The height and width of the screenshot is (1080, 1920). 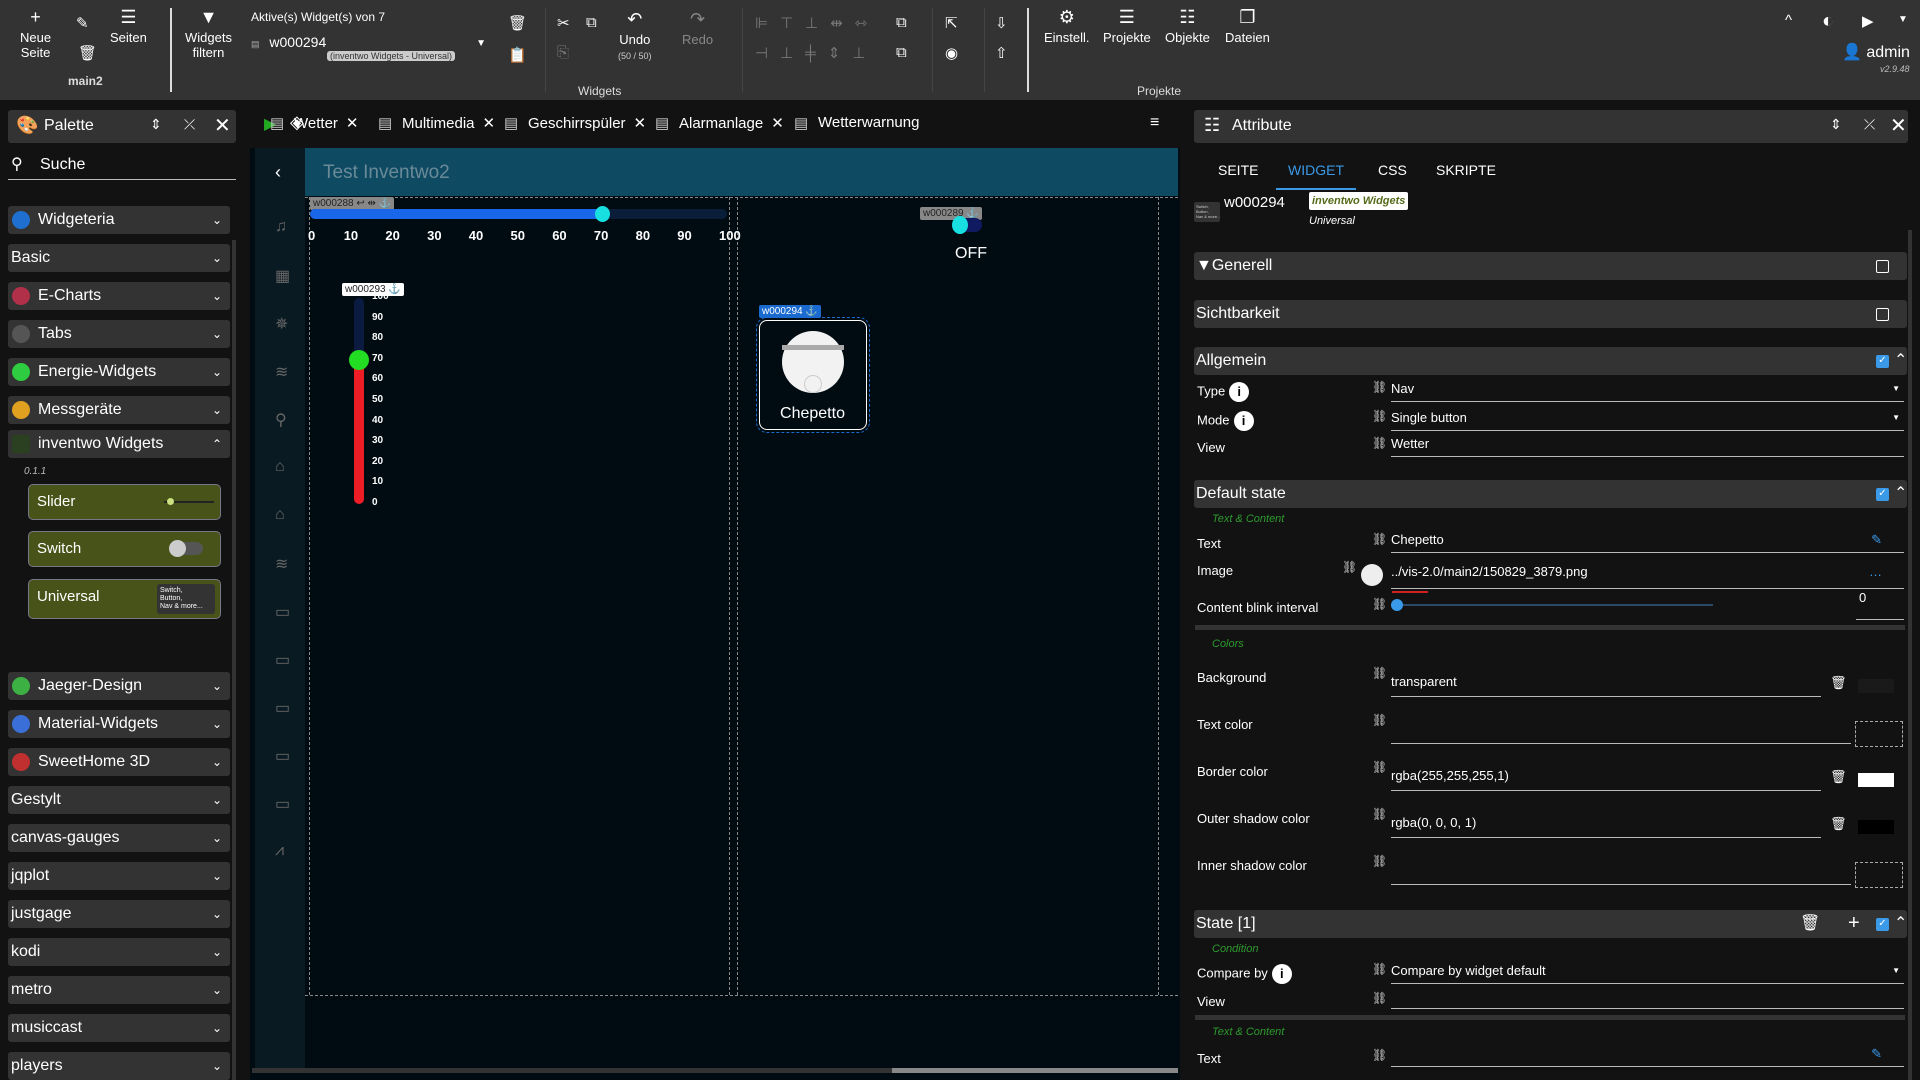 I want to click on delete-widget-icon: 🗑, so click(x=517, y=23).